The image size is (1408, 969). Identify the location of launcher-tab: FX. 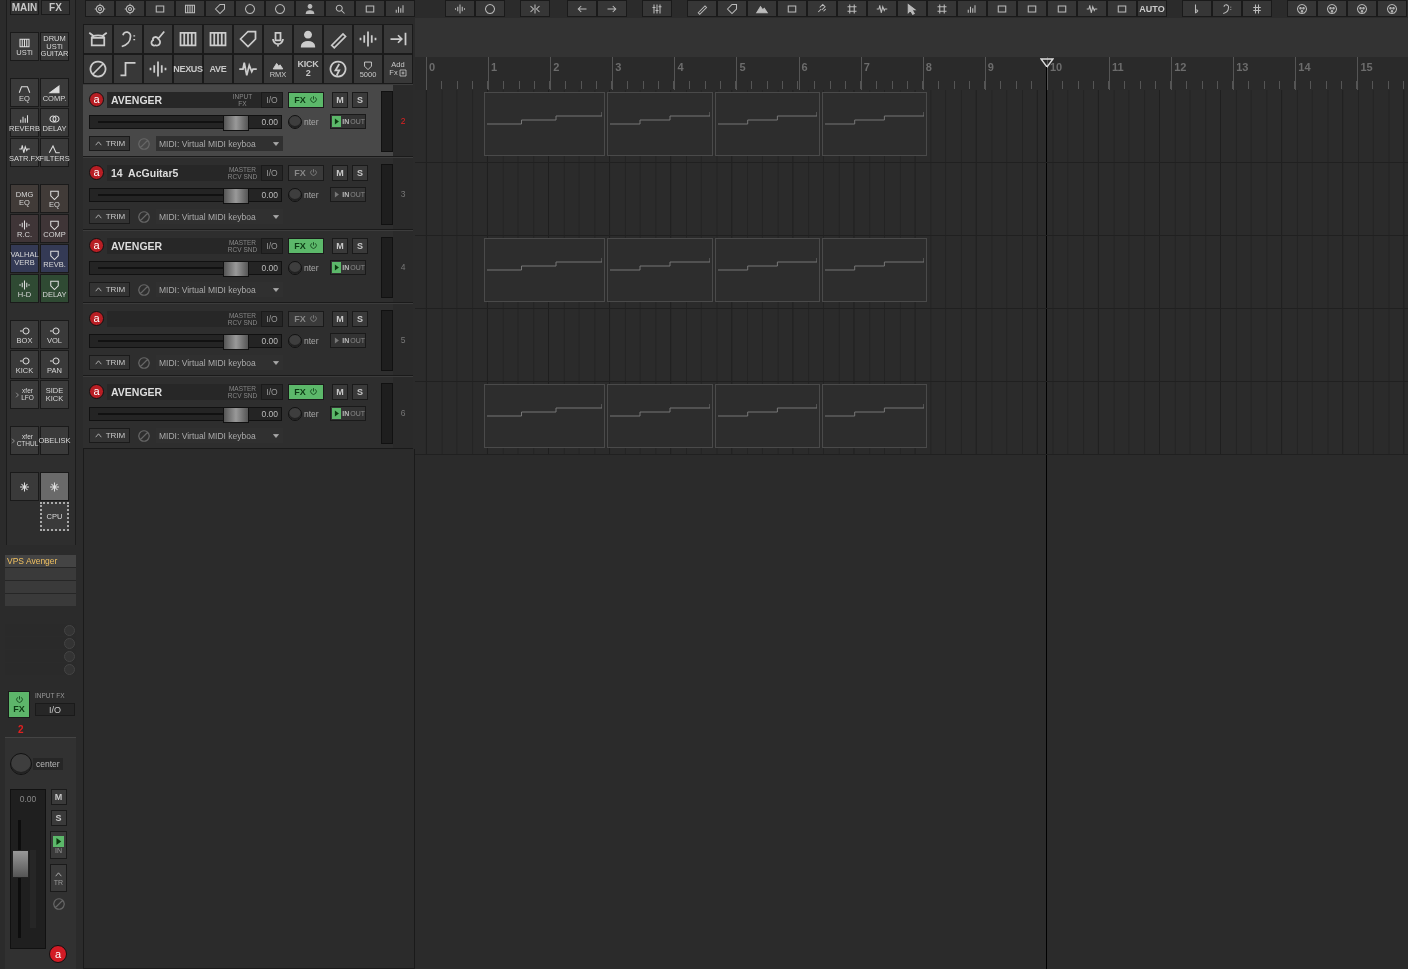
(55, 7).